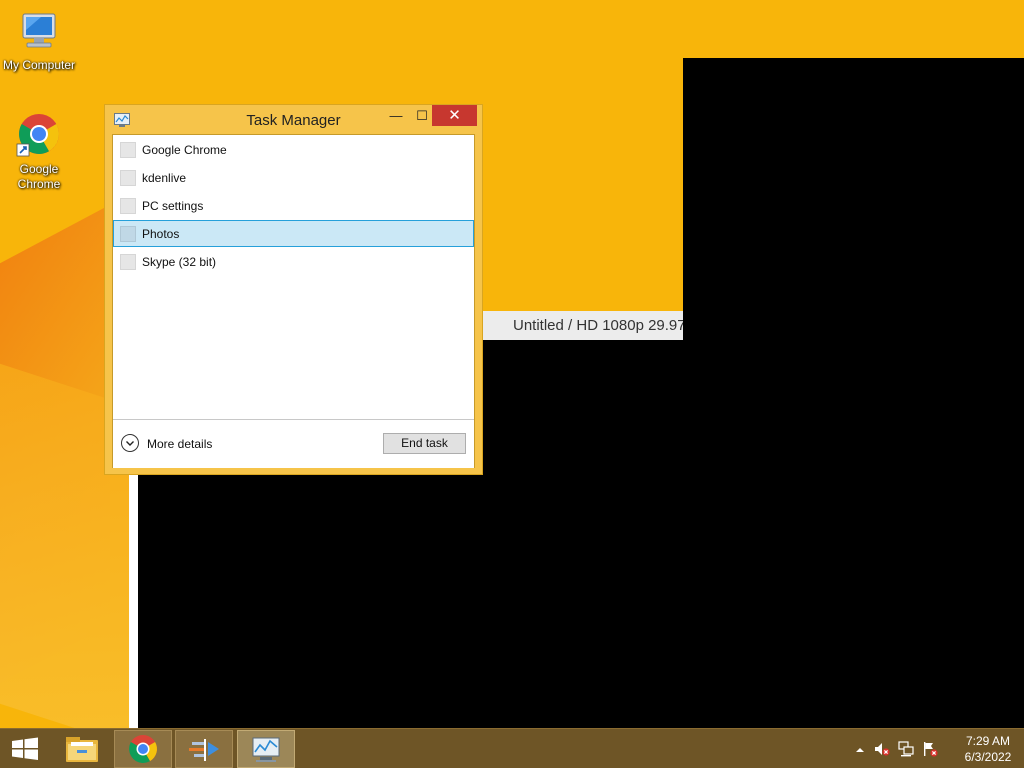 This screenshot has height=768, width=1024. Describe the element at coordinates (179, 444) in the screenshot. I see `more-details-label: More details` at that location.